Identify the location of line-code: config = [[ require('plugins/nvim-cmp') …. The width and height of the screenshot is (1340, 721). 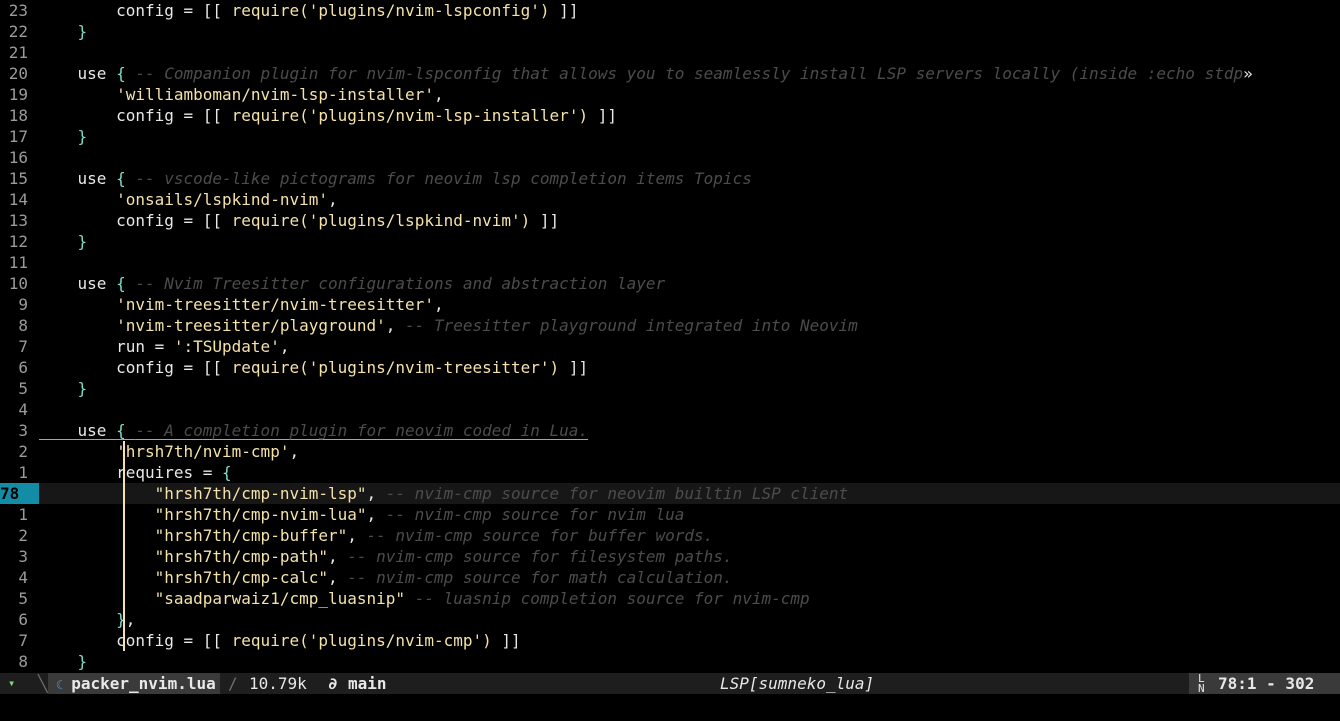
(689, 640).